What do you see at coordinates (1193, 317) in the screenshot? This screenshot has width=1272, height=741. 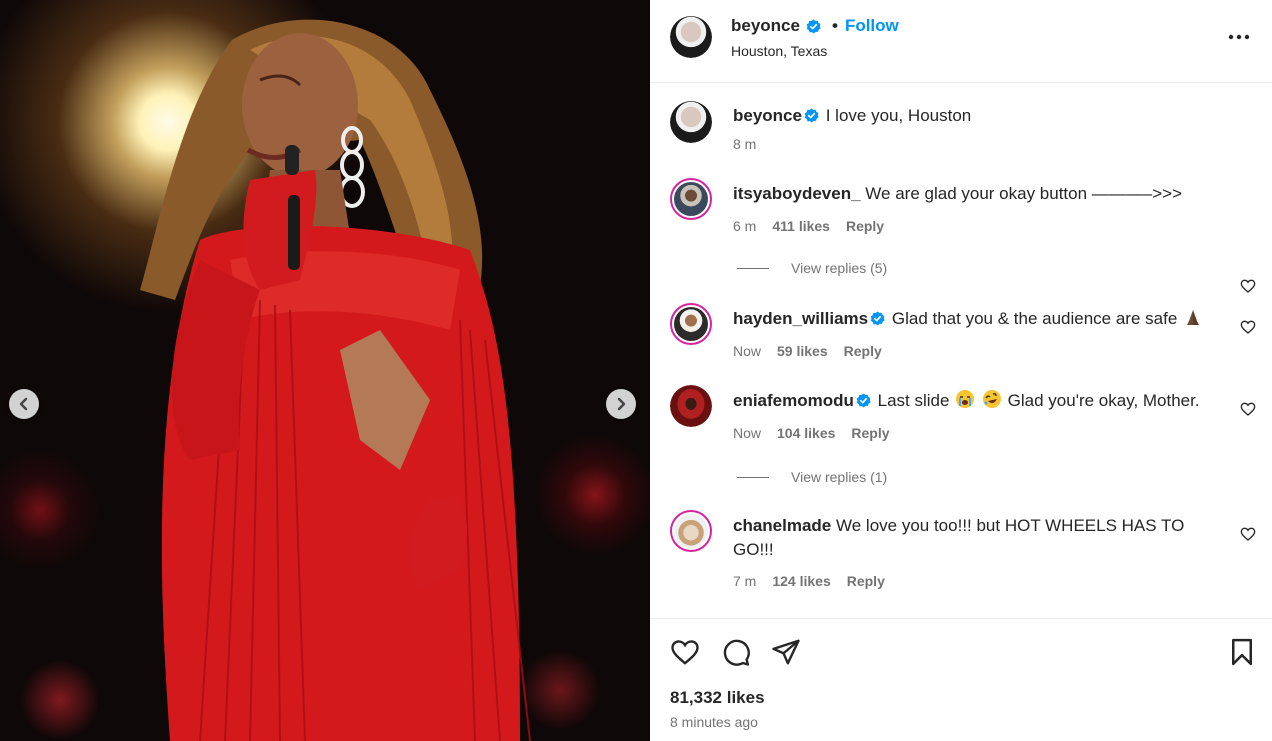 I see `folded-hands-emoji` at bounding box center [1193, 317].